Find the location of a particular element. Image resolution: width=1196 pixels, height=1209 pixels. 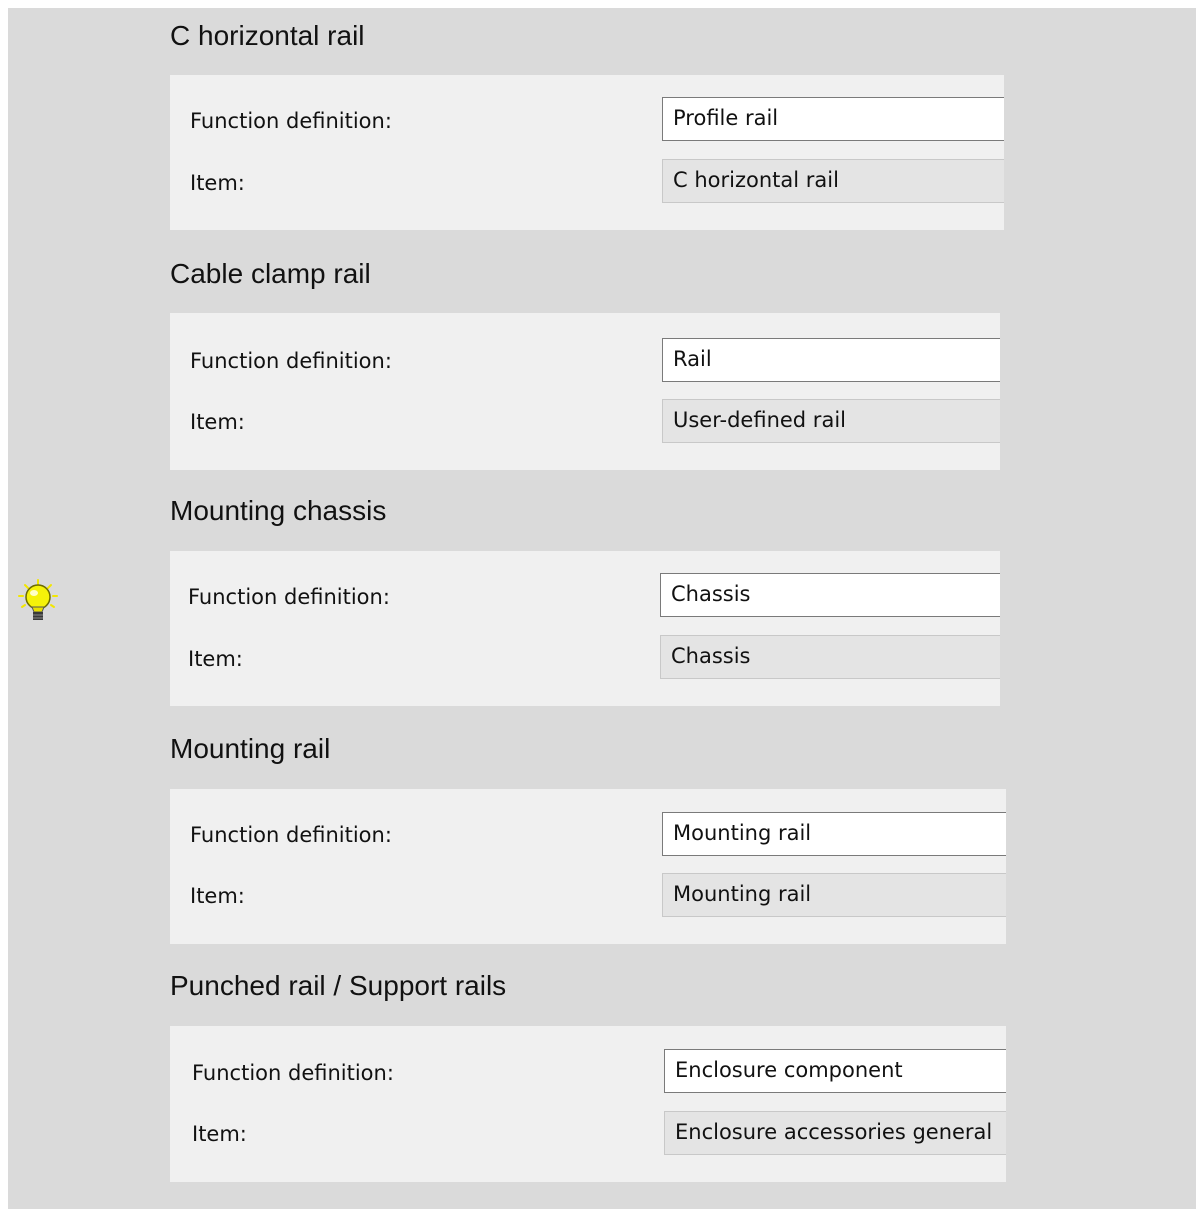

item-field: Mounting rail is located at coordinates (834, 895).